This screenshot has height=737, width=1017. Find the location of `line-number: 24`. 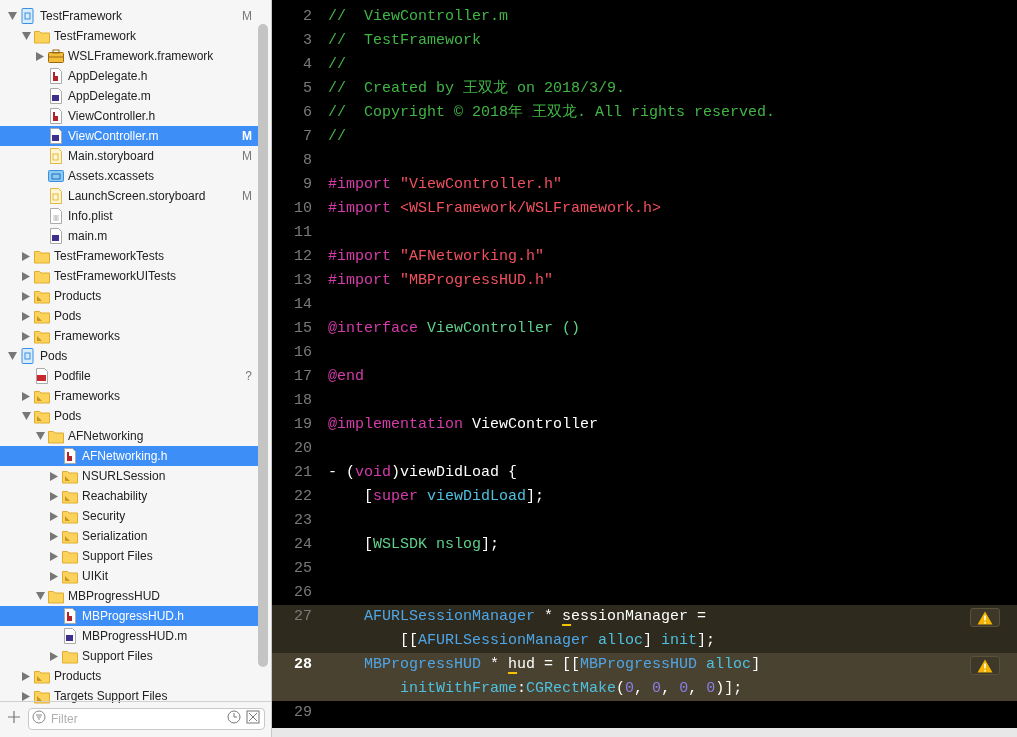

line-number: 24 is located at coordinates (302, 545).